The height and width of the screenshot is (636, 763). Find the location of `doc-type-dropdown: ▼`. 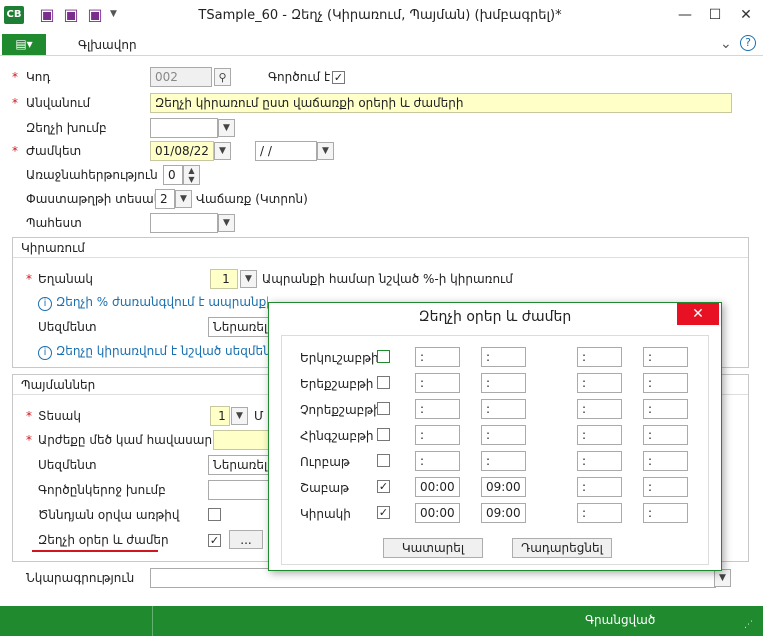

doc-type-dropdown: ▼ is located at coordinates (183, 199).